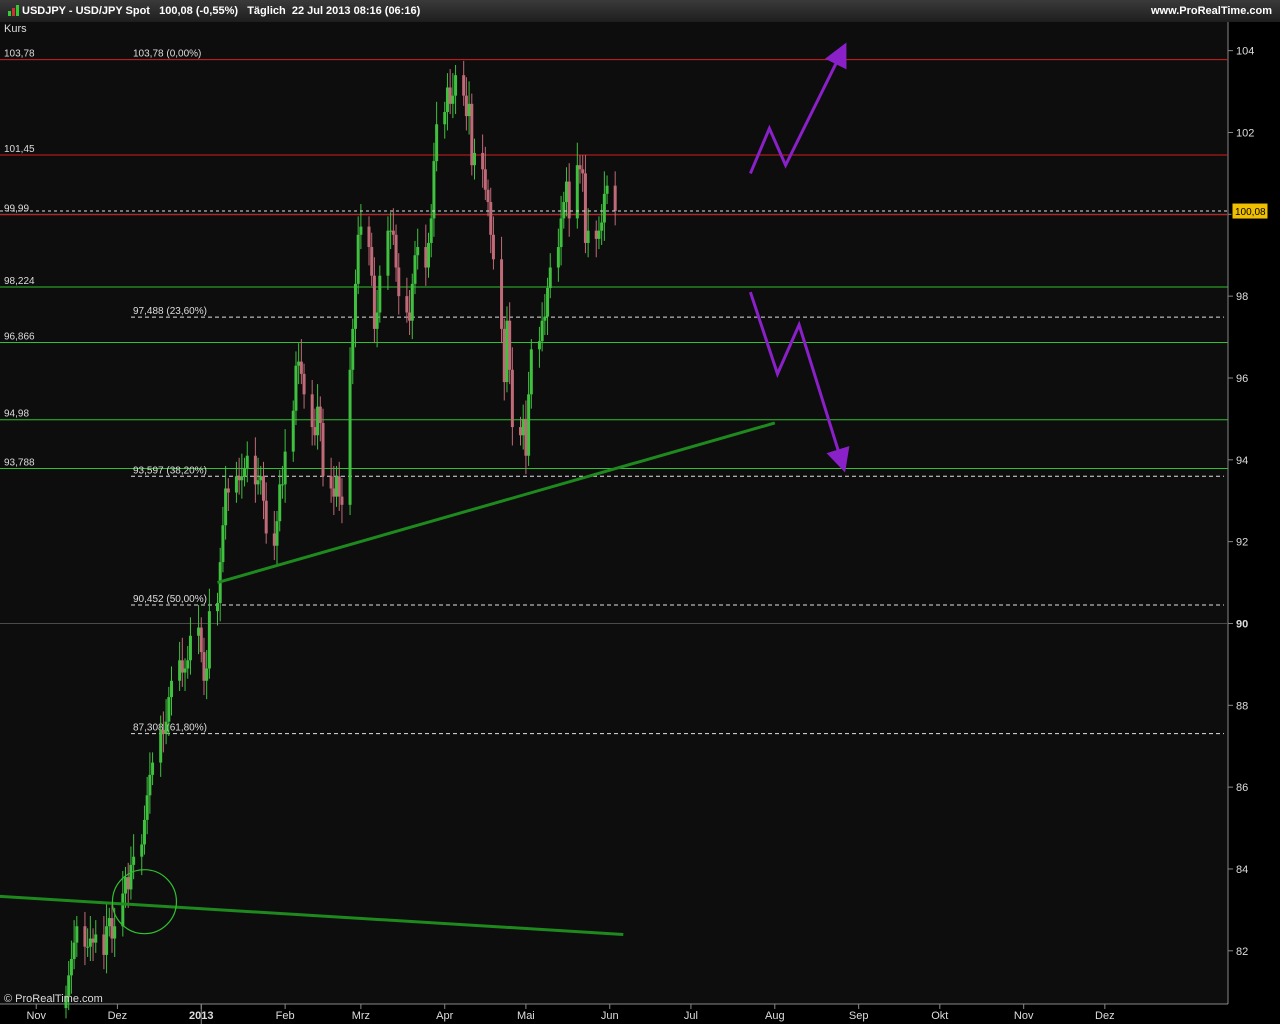  What do you see at coordinates (444, 1016) in the screenshot?
I see `x-tick-label-Apr: Apr` at bounding box center [444, 1016].